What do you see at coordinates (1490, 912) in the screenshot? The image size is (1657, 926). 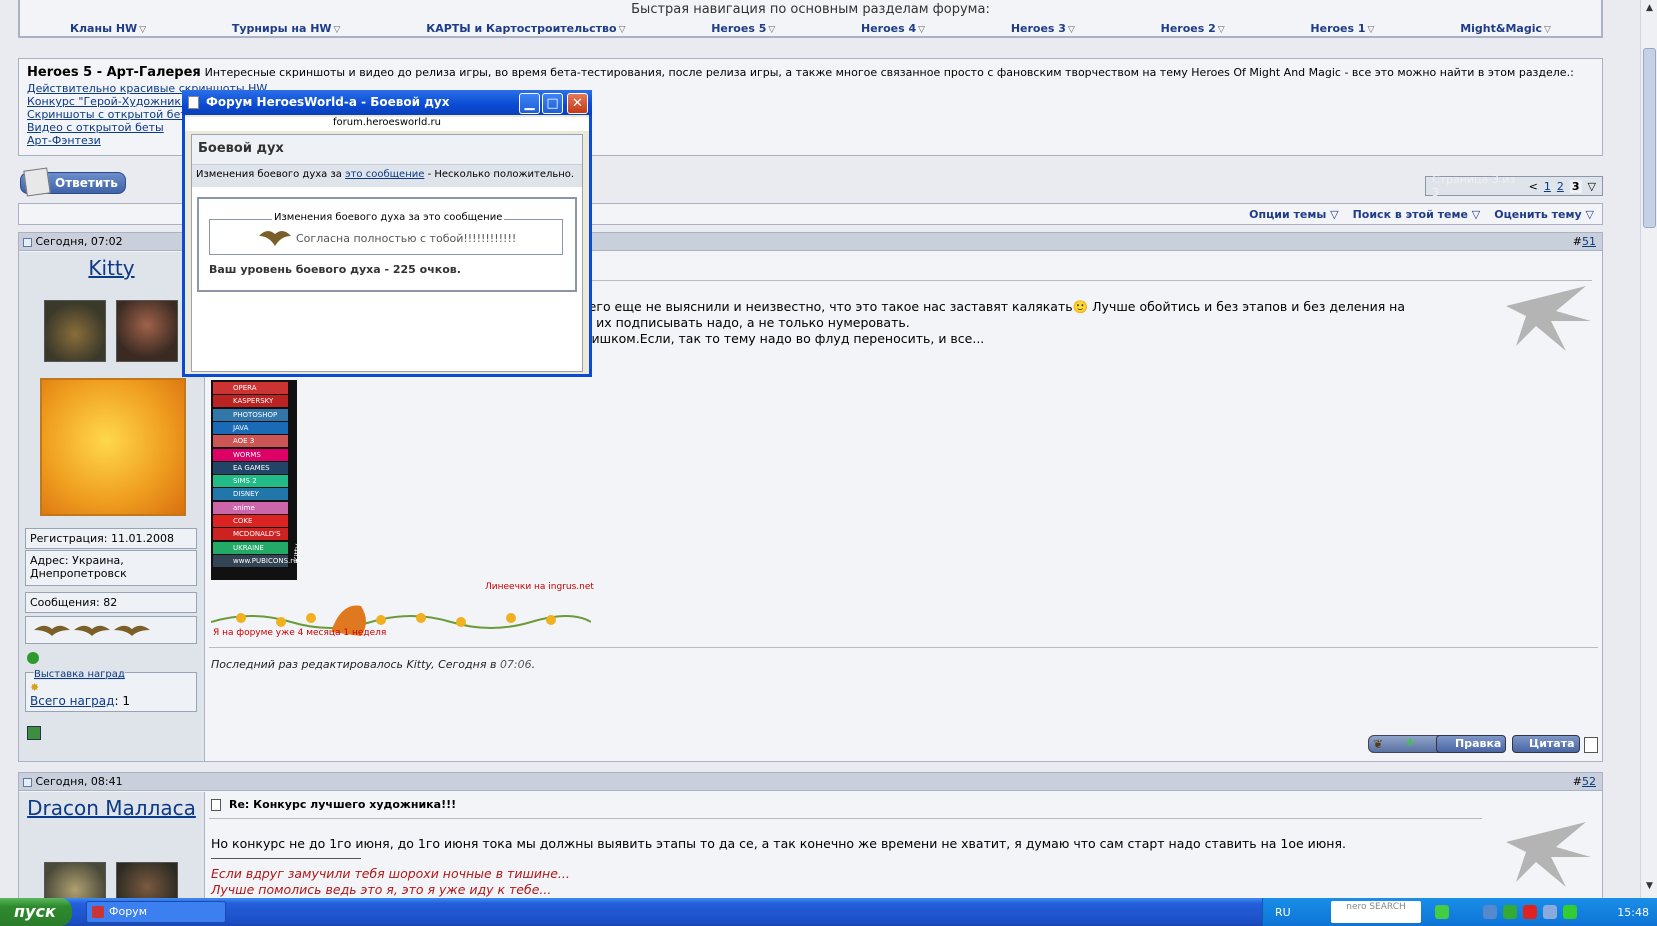 I see `network-icon` at bounding box center [1490, 912].